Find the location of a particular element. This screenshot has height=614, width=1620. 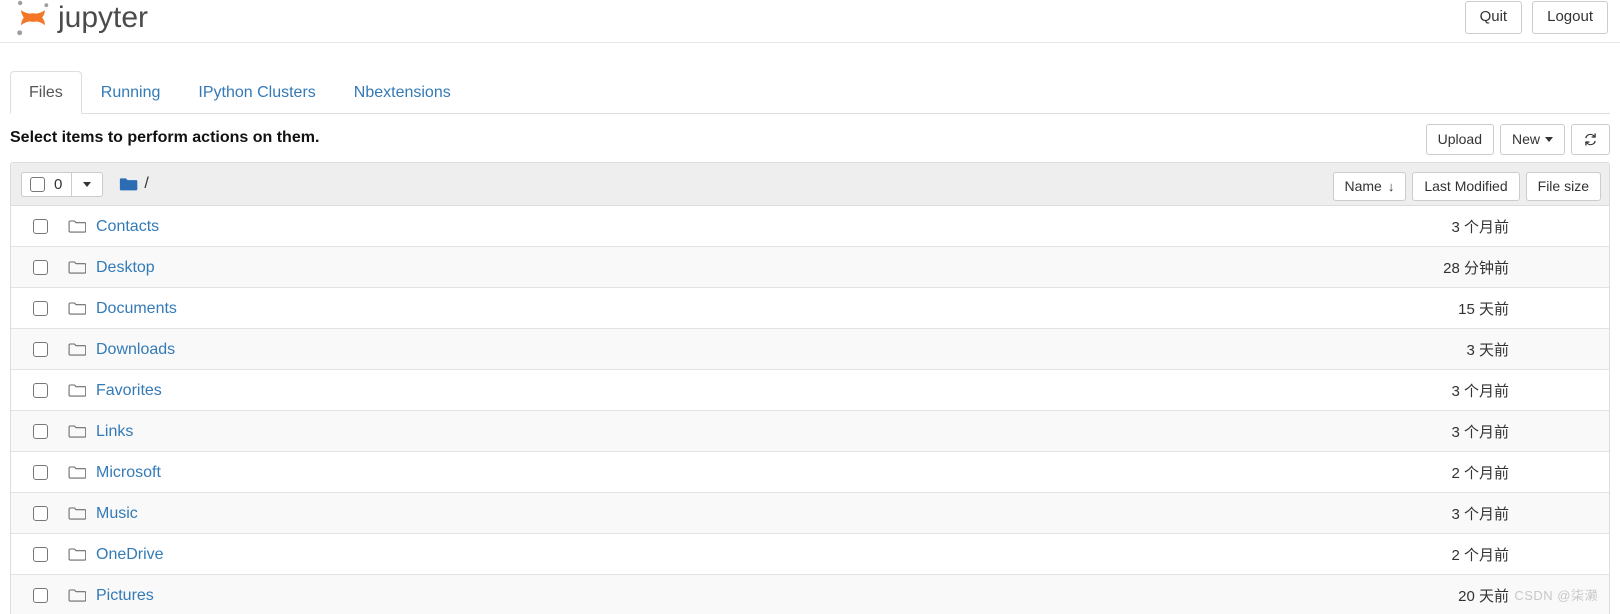

upload-button: Upload is located at coordinates (1459, 139).